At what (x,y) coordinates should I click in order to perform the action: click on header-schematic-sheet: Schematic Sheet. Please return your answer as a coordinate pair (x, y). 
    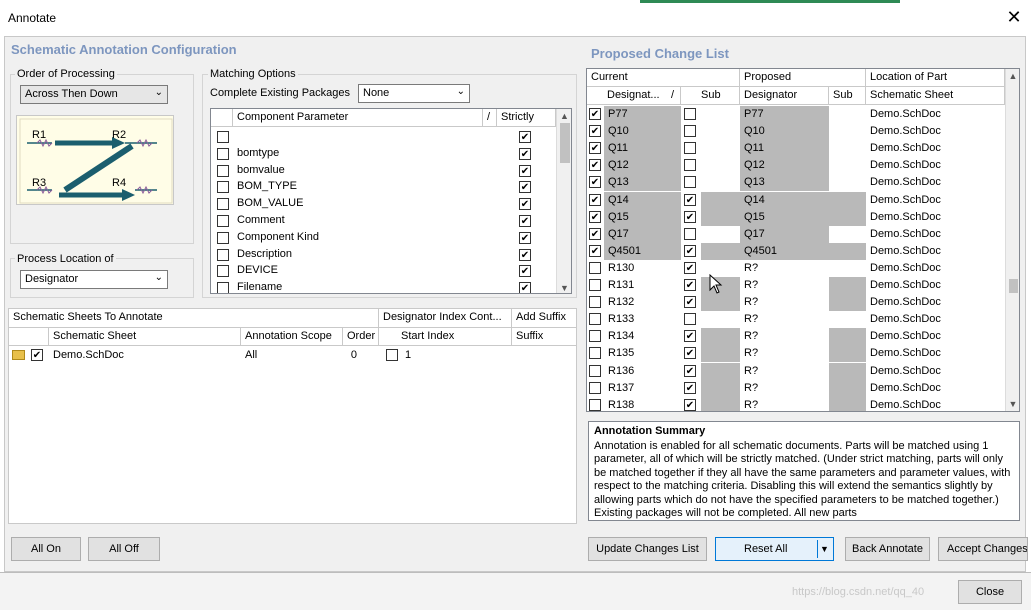
    Looking at the image, I should click on (935, 95).